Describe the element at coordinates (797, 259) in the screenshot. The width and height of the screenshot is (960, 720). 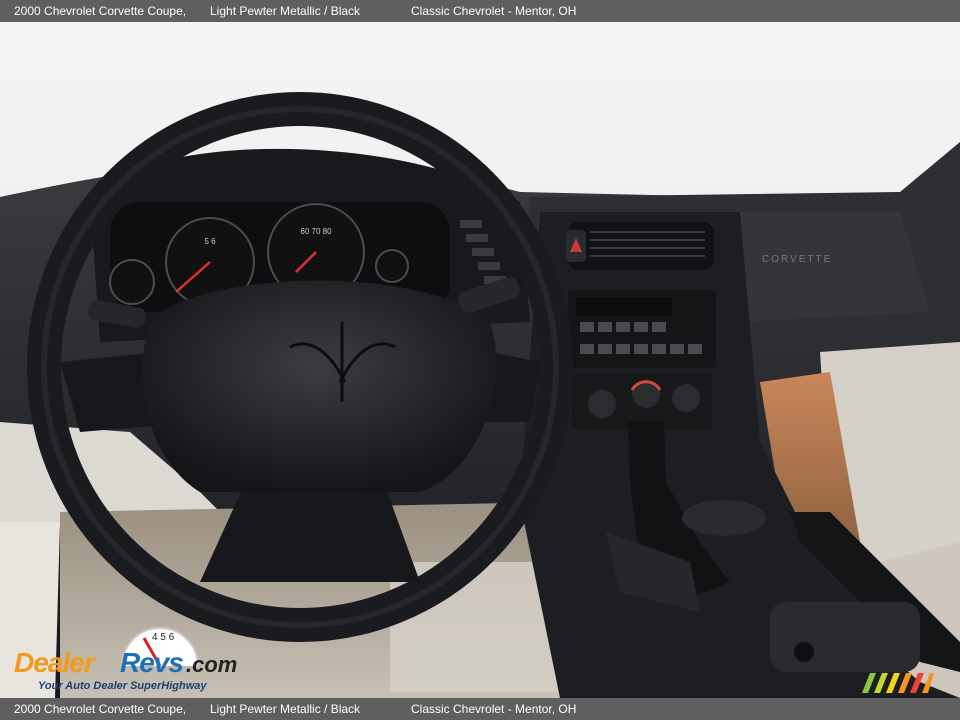
I see `svg-text: CORVETTE` at that location.